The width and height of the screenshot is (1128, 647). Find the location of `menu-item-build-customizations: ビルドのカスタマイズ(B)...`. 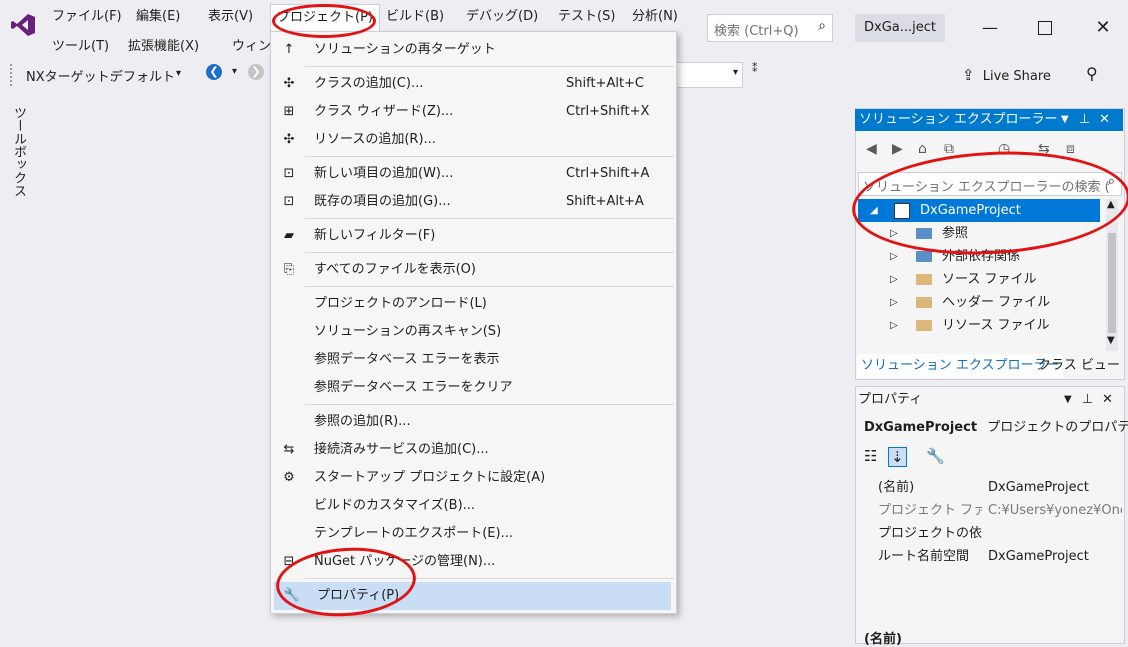

menu-item-build-customizations: ビルドのカスタマイズ(B)... is located at coordinates (472, 506).